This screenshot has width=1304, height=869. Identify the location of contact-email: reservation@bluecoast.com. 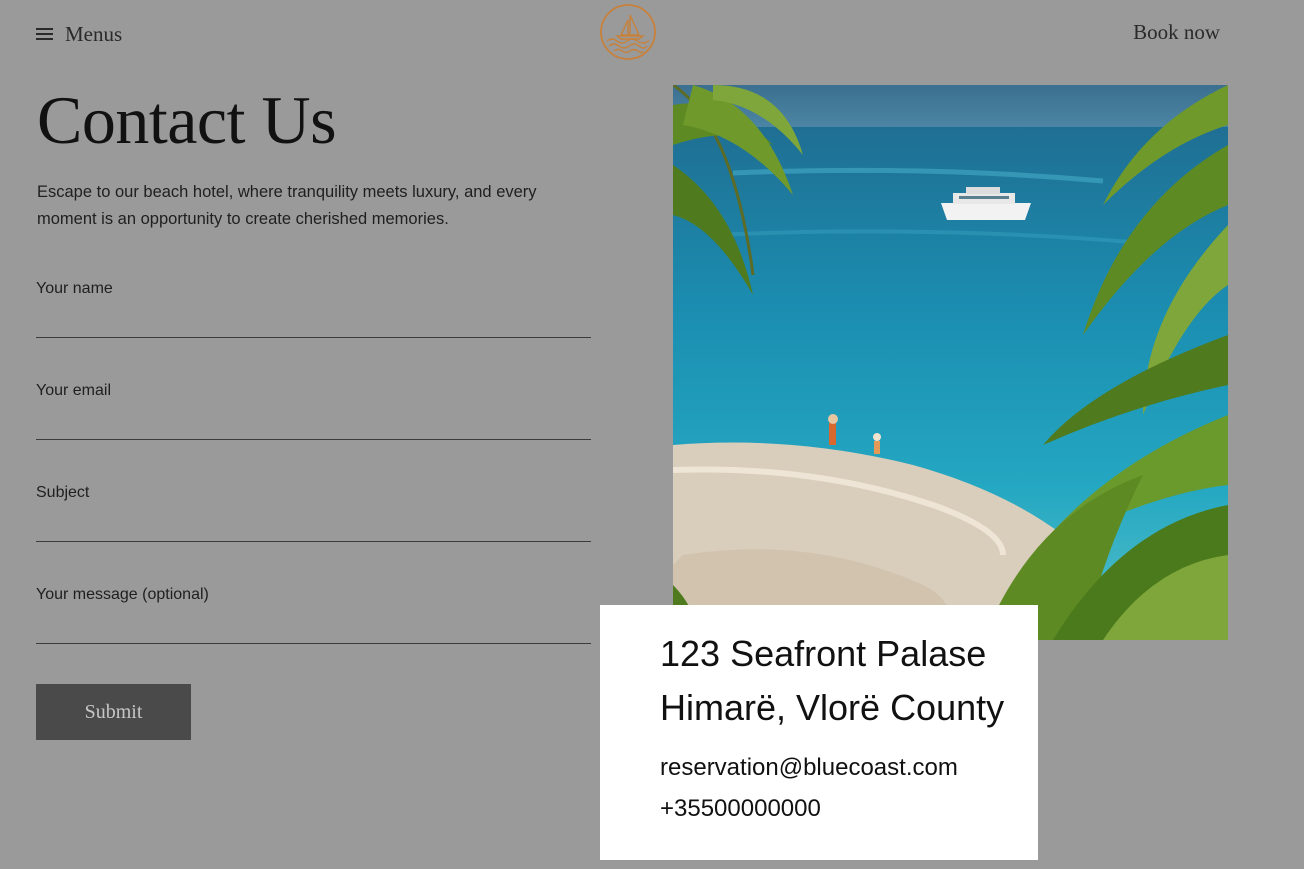
(849, 767).